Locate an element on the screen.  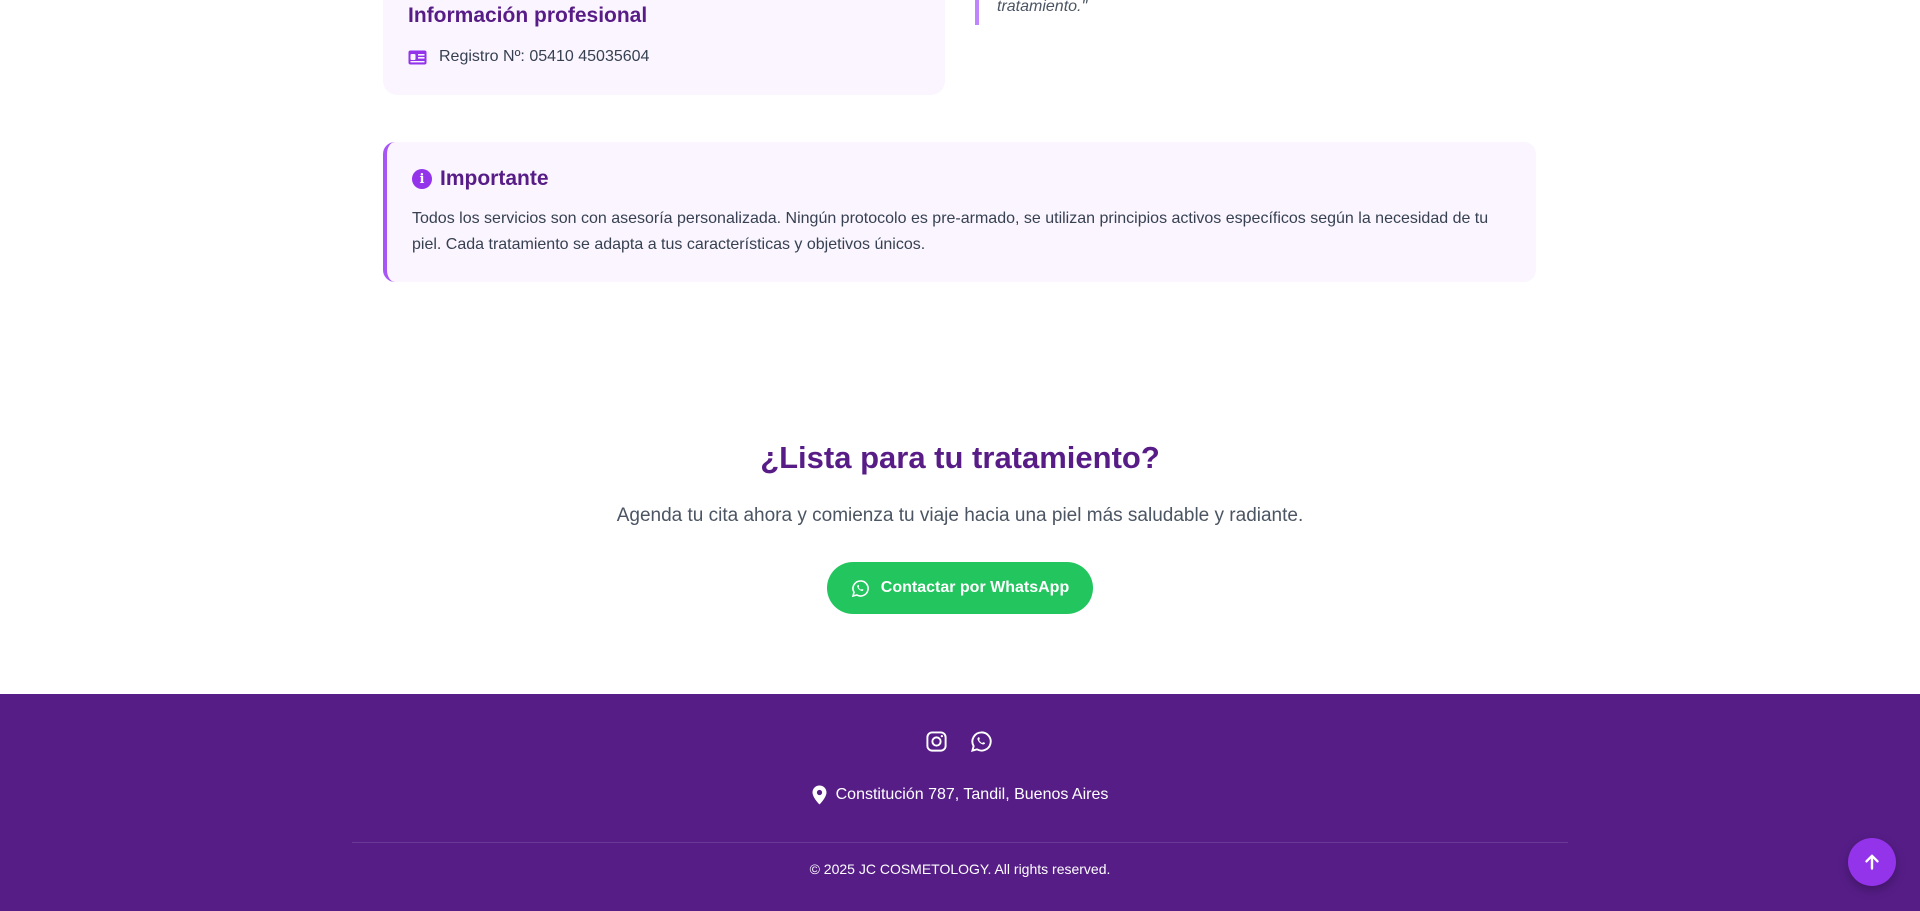
important-header: i Importante is located at coordinates (480, 179).